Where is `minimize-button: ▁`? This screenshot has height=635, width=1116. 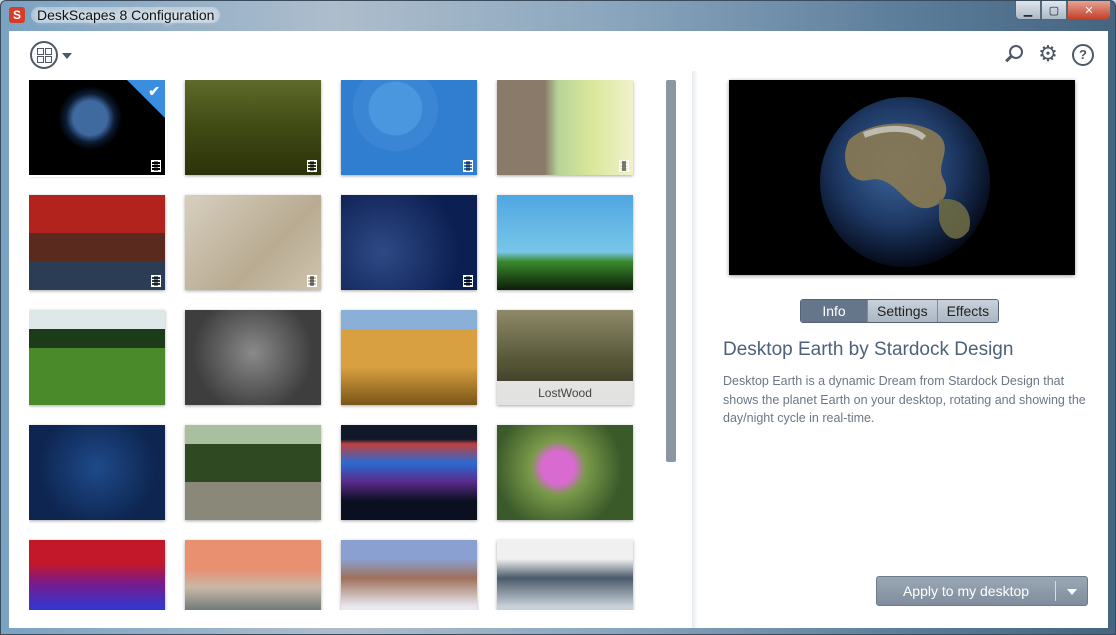
minimize-button: ▁ is located at coordinates (1028, 10).